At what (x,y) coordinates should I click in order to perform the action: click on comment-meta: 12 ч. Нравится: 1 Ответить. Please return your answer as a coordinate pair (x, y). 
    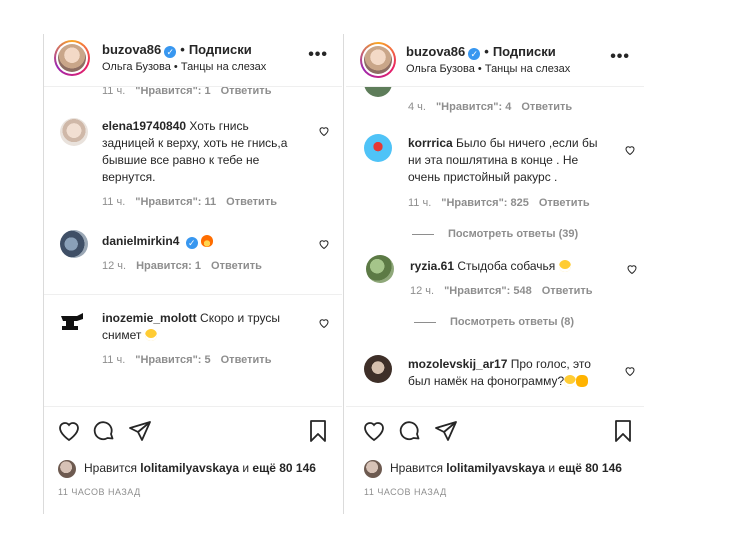
    Looking at the image, I should click on (187, 266).